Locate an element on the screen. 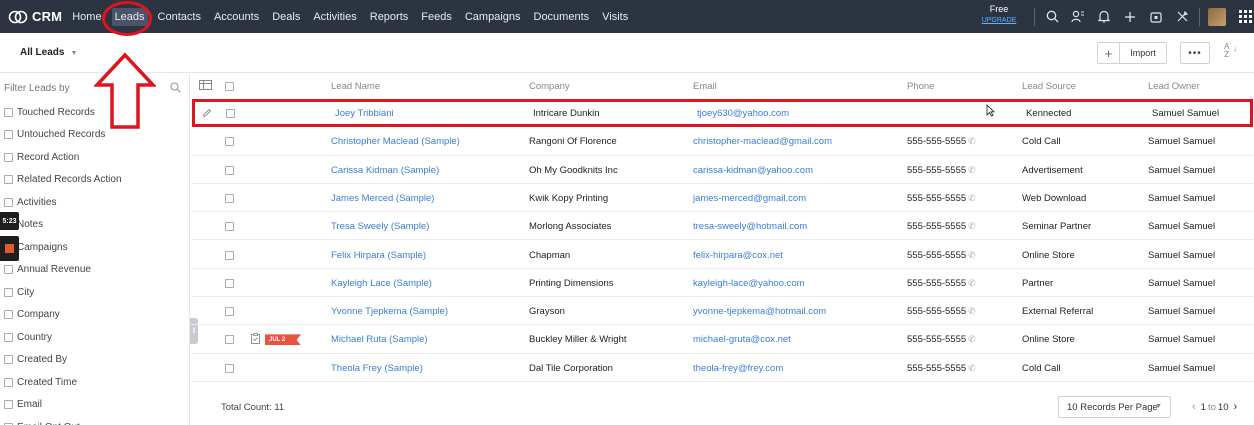  nav-campaigns: Campaigns is located at coordinates (493, 17).